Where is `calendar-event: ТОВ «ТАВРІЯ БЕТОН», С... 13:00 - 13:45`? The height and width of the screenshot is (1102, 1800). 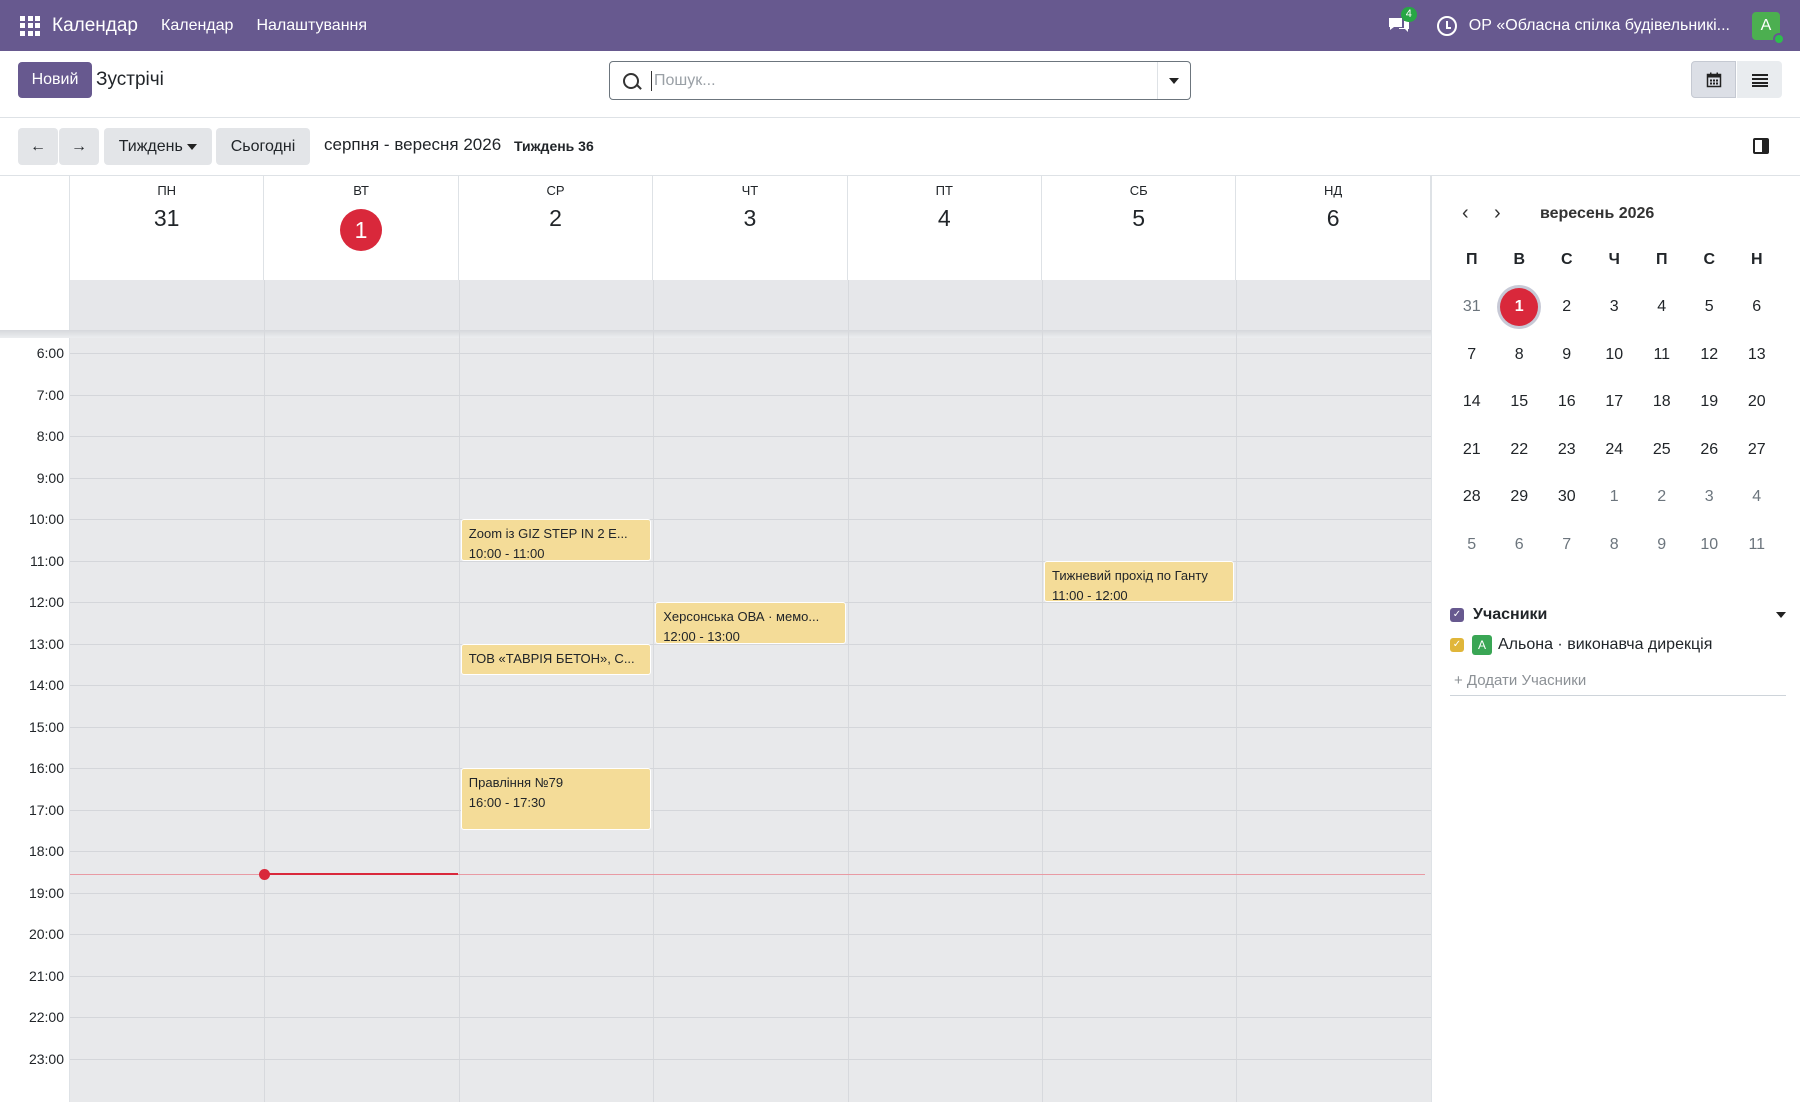
calendar-event: ТОВ «ТАВРІЯ БЕТОН», С... 13:00 - 13:45 is located at coordinates (556, 659).